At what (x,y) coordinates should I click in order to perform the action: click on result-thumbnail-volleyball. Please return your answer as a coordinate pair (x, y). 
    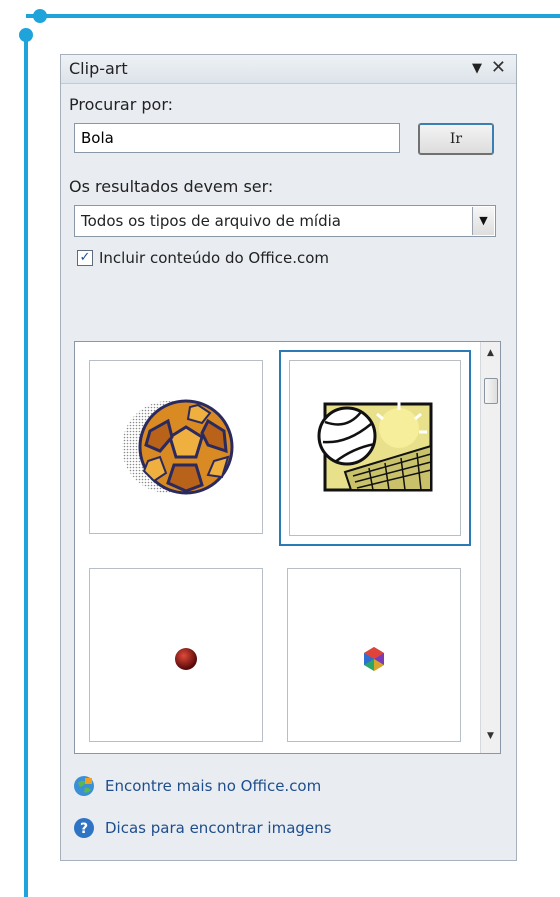
    Looking at the image, I should click on (375, 448).